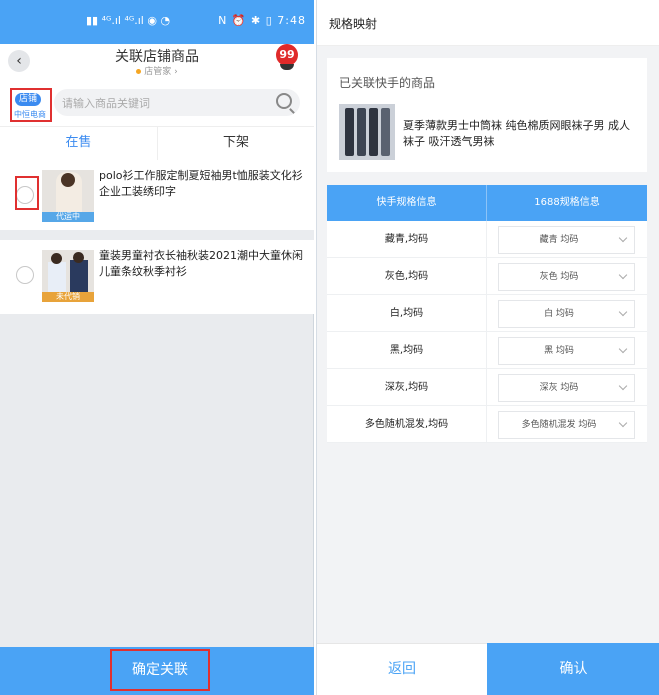  I want to click on highlight-box, so click(27, 193).